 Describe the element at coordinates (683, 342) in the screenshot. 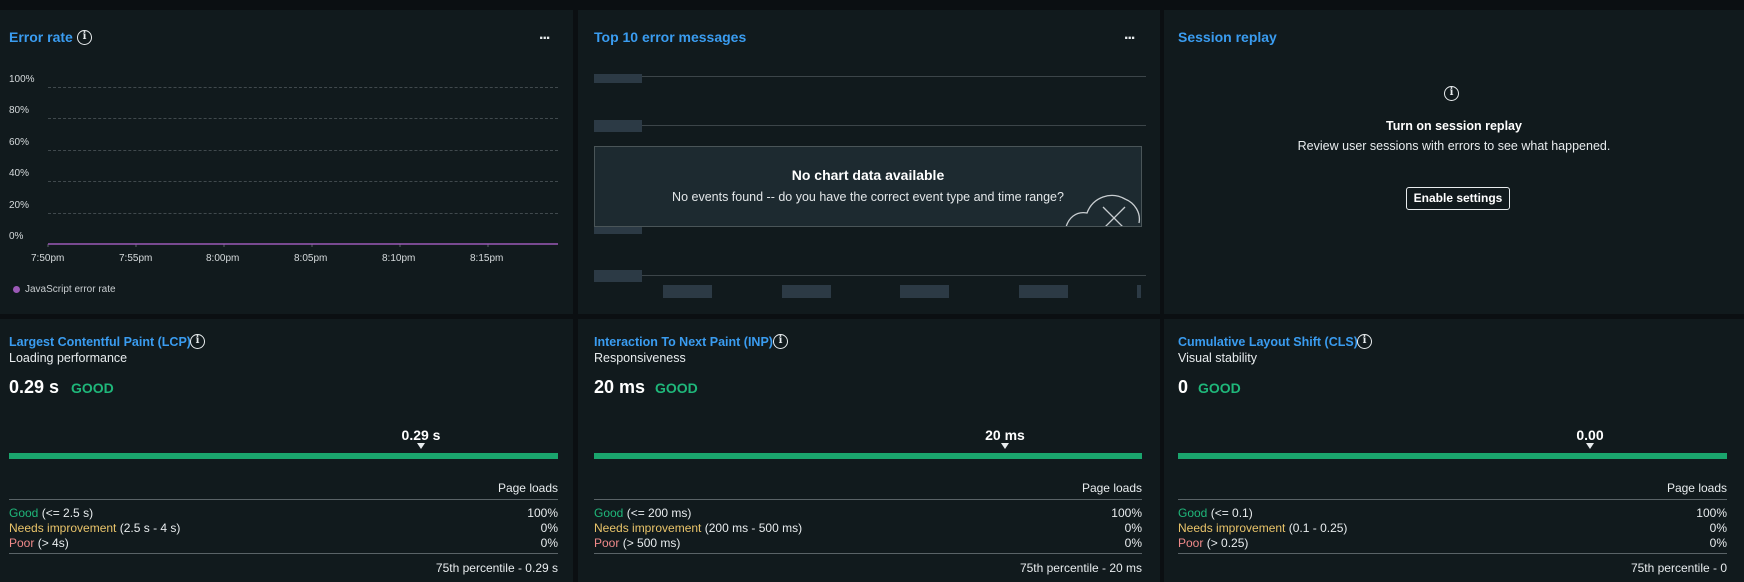

I see `inp-title: Interaction To Next Paint (INP)` at that location.